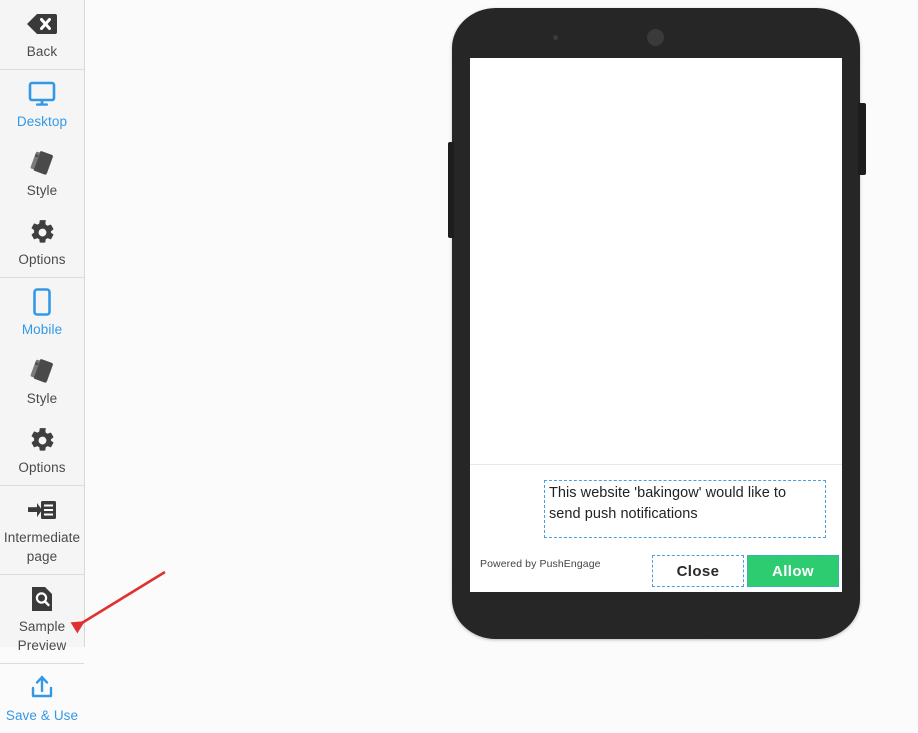  Describe the element at coordinates (42, 715) in the screenshot. I see `sidebar-item-label: Save & Use` at that location.